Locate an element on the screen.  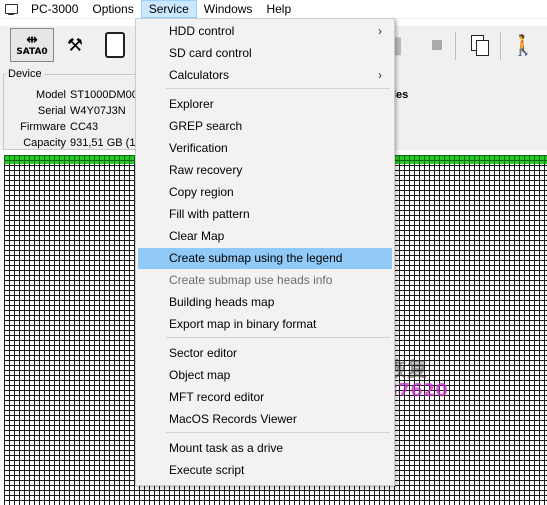
menu-item-label: MFT record editor is located at coordinates (217, 397).